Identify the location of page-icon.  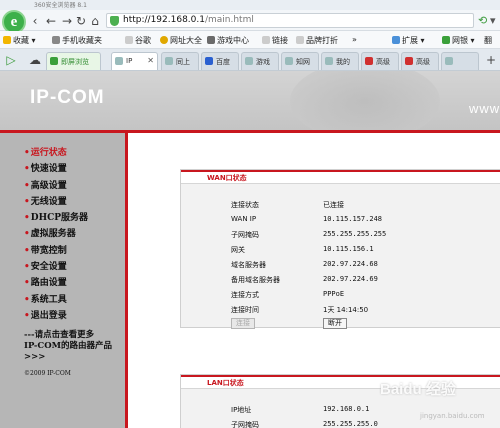
(129, 40).